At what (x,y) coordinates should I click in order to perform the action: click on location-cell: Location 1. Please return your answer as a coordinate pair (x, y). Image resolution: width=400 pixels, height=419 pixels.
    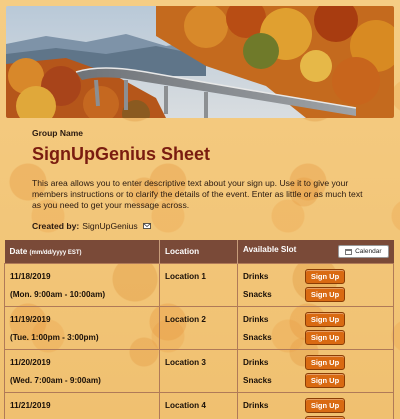
    Looking at the image, I should click on (198, 285).